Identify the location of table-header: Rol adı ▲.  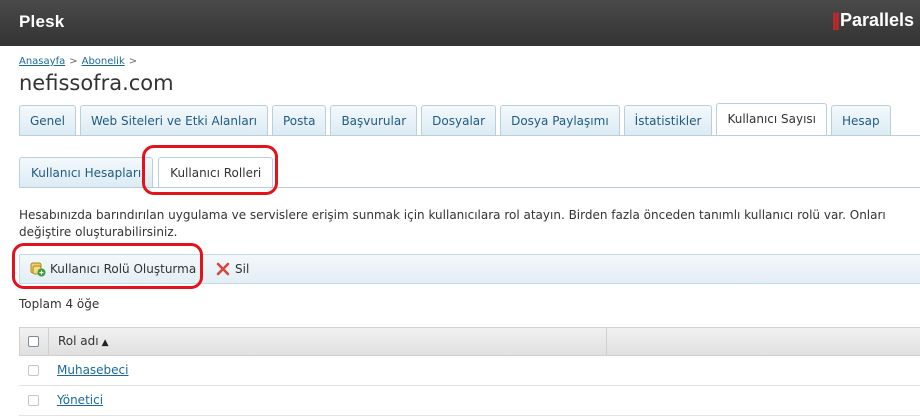
(469, 341).